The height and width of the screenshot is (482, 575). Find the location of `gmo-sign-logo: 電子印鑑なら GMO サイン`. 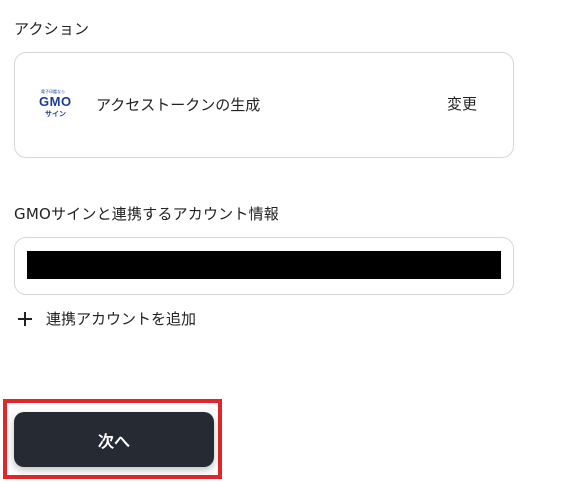

gmo-sign-logo: 電子印鑑なら GMO サイン is located at coordinates (60, 105).